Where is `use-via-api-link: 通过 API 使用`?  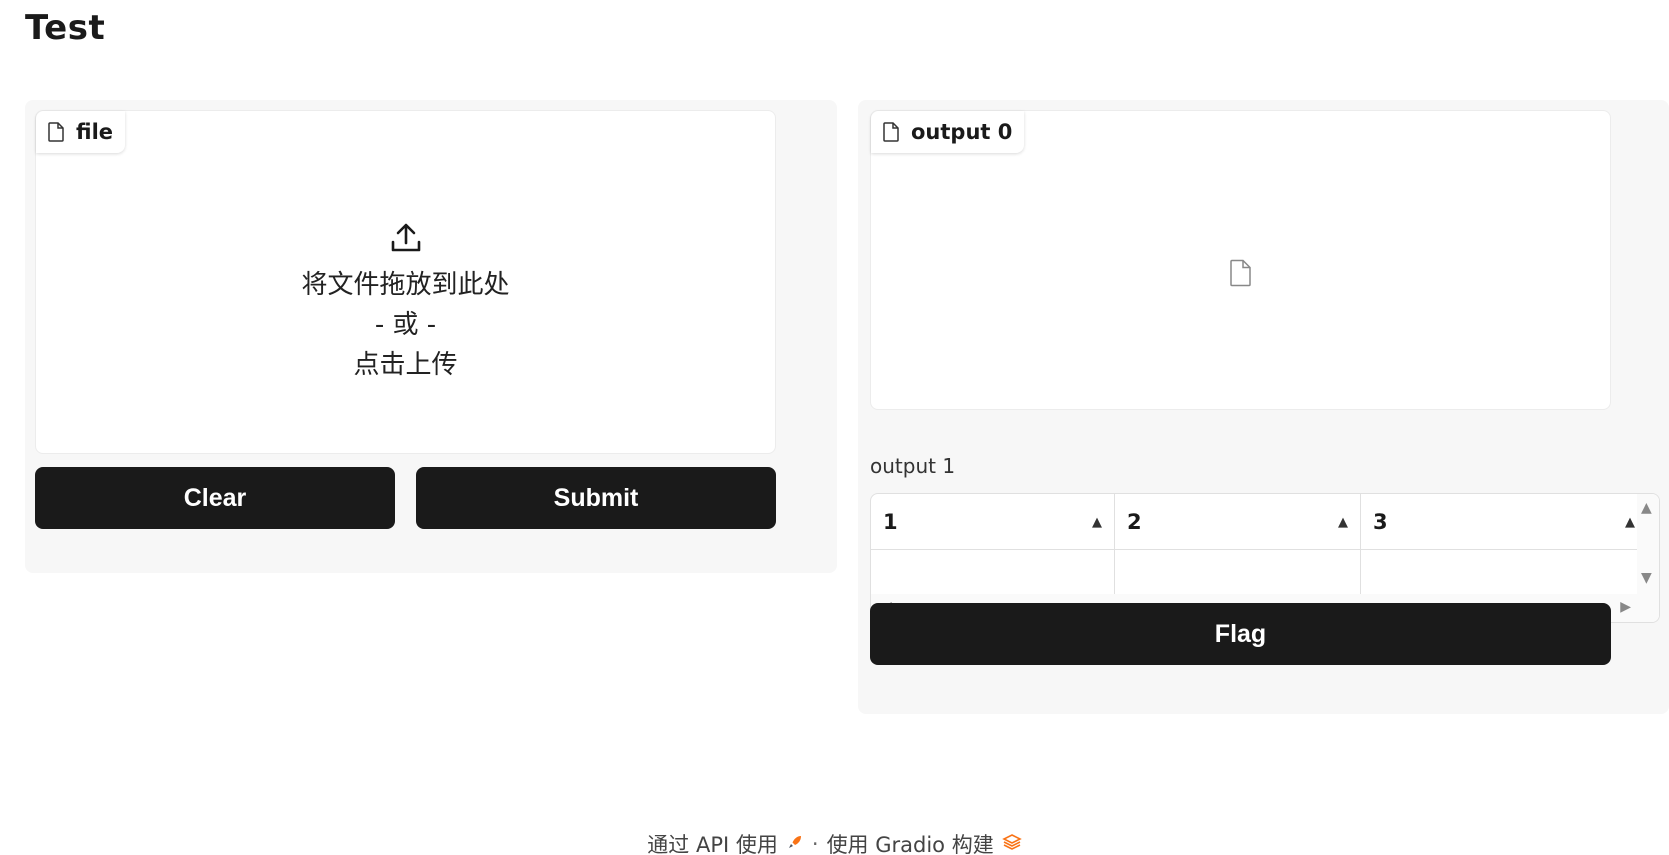 use-via-api-link: 通过 API 使用 is located at coordinates (712, 842).